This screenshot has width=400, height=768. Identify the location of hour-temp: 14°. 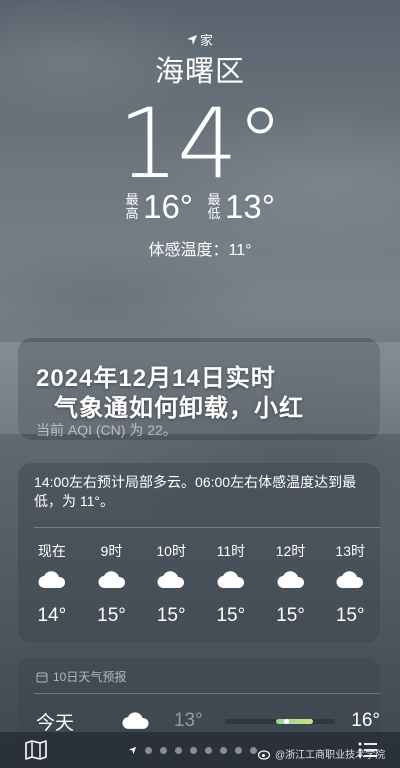
(52, 615).